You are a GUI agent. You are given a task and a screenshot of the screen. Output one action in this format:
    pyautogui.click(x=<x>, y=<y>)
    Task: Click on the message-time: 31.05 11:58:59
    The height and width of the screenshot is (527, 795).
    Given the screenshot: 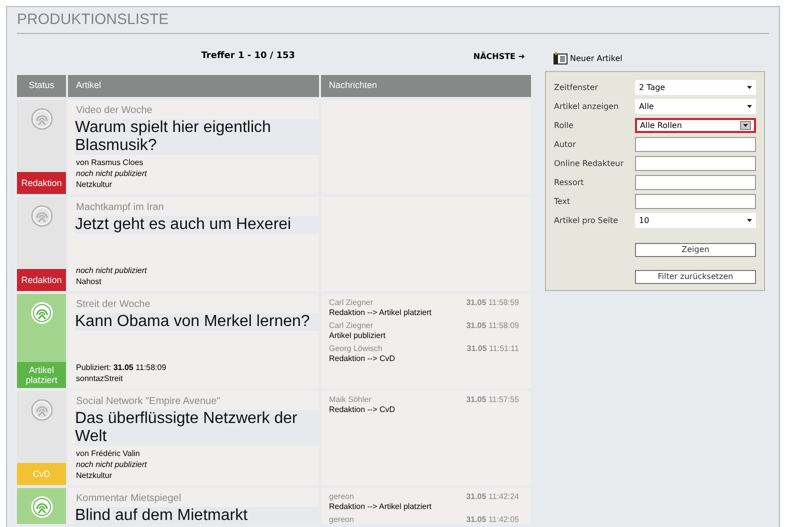 What is the action you would take?
    pyautogui.click(x=492, y=303)
    